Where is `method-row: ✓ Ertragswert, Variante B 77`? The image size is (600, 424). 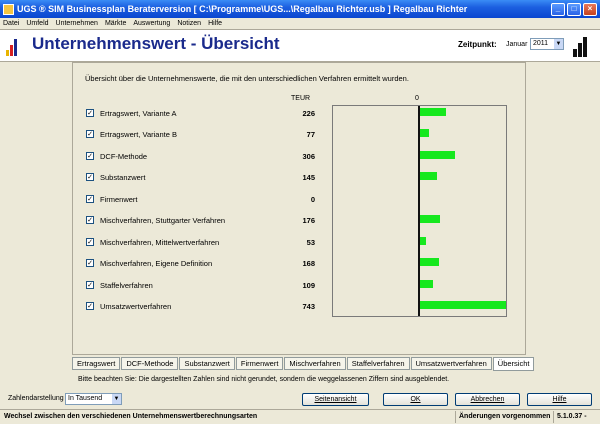
method-row: ✓ Ertragswert, Variante B 77 is located at coordinates (200, 134).